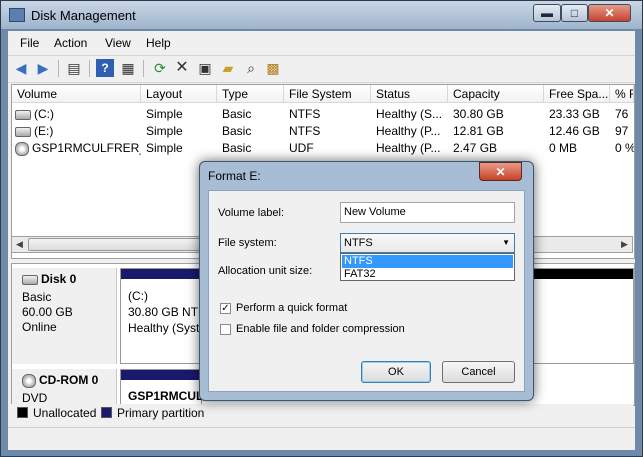 The height and width of the screenshot is (457, 643). I want to click on back-icon: ◀, so click(21, 68).